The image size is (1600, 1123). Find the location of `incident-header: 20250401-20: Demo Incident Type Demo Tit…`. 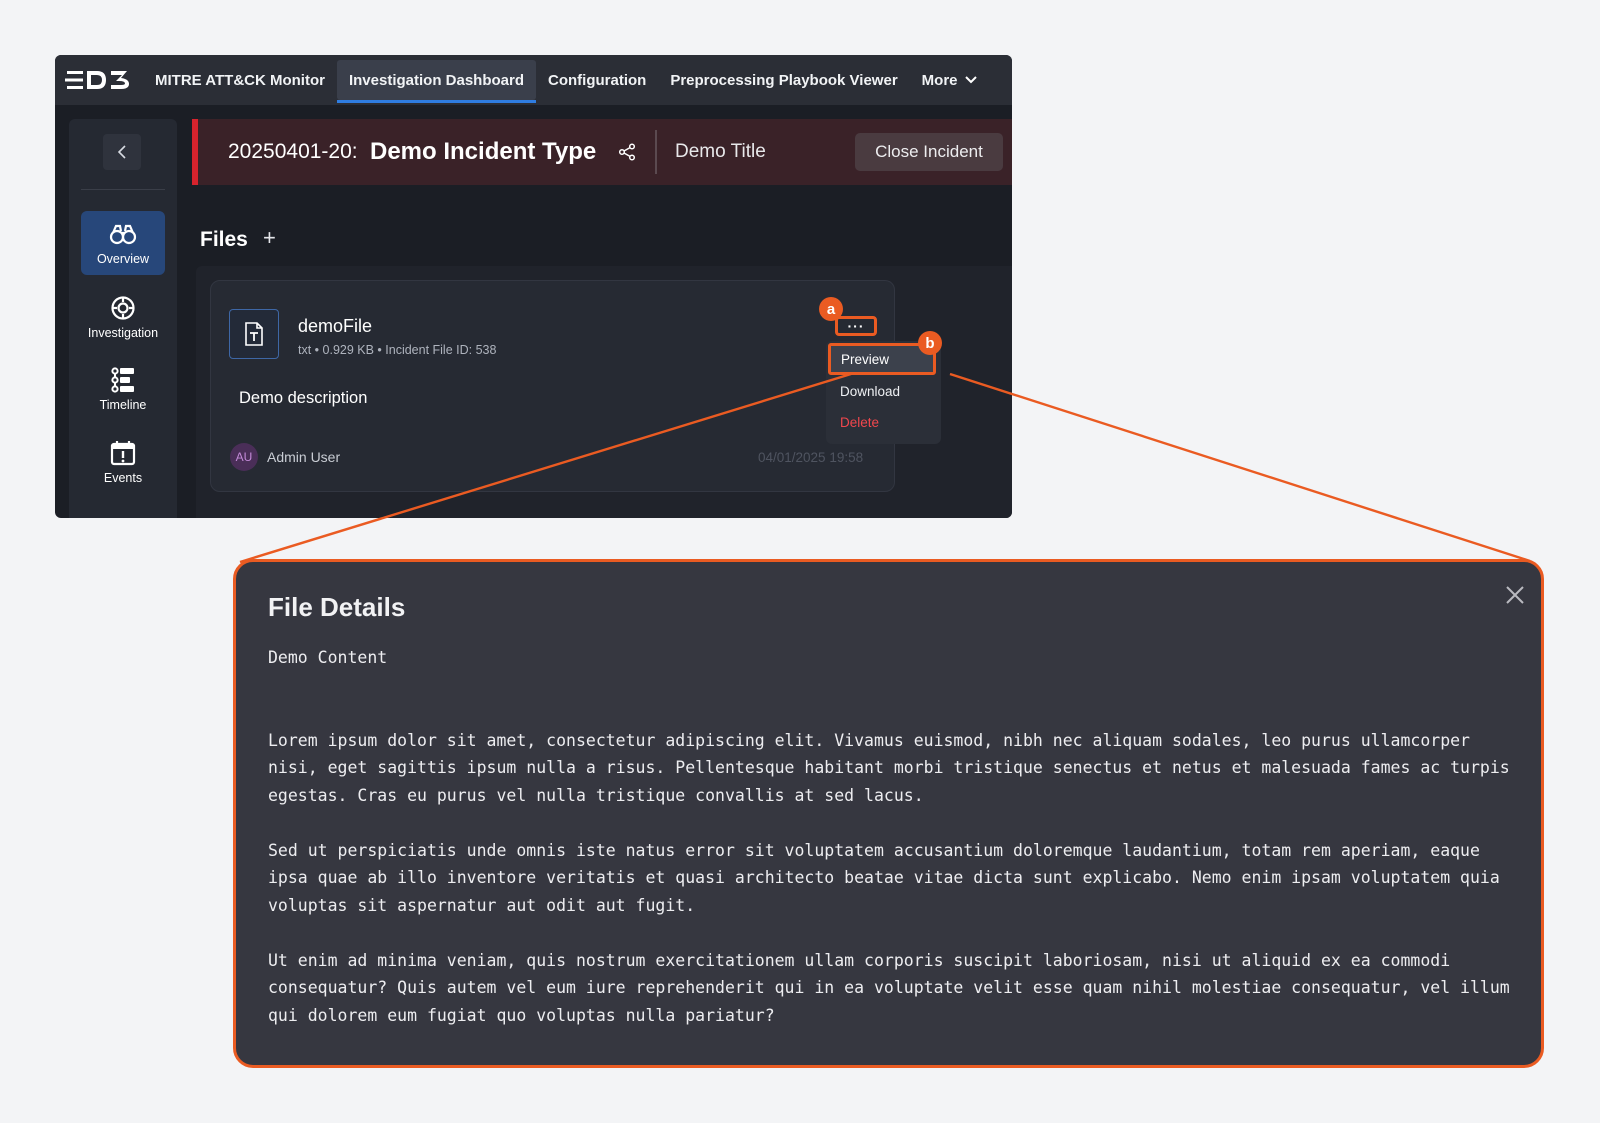

incident-header: 20250401-20: Demo Incident Type Demo Tit… is located at coordinates (602, 152).